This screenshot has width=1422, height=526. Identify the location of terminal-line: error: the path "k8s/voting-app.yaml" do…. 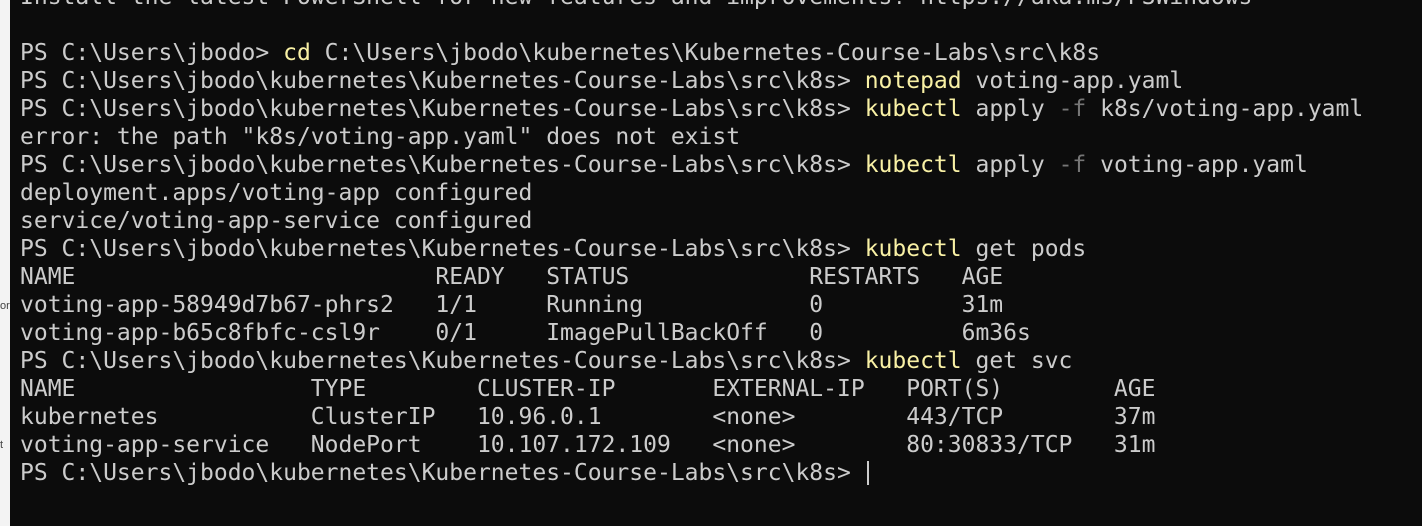
(691, 137).